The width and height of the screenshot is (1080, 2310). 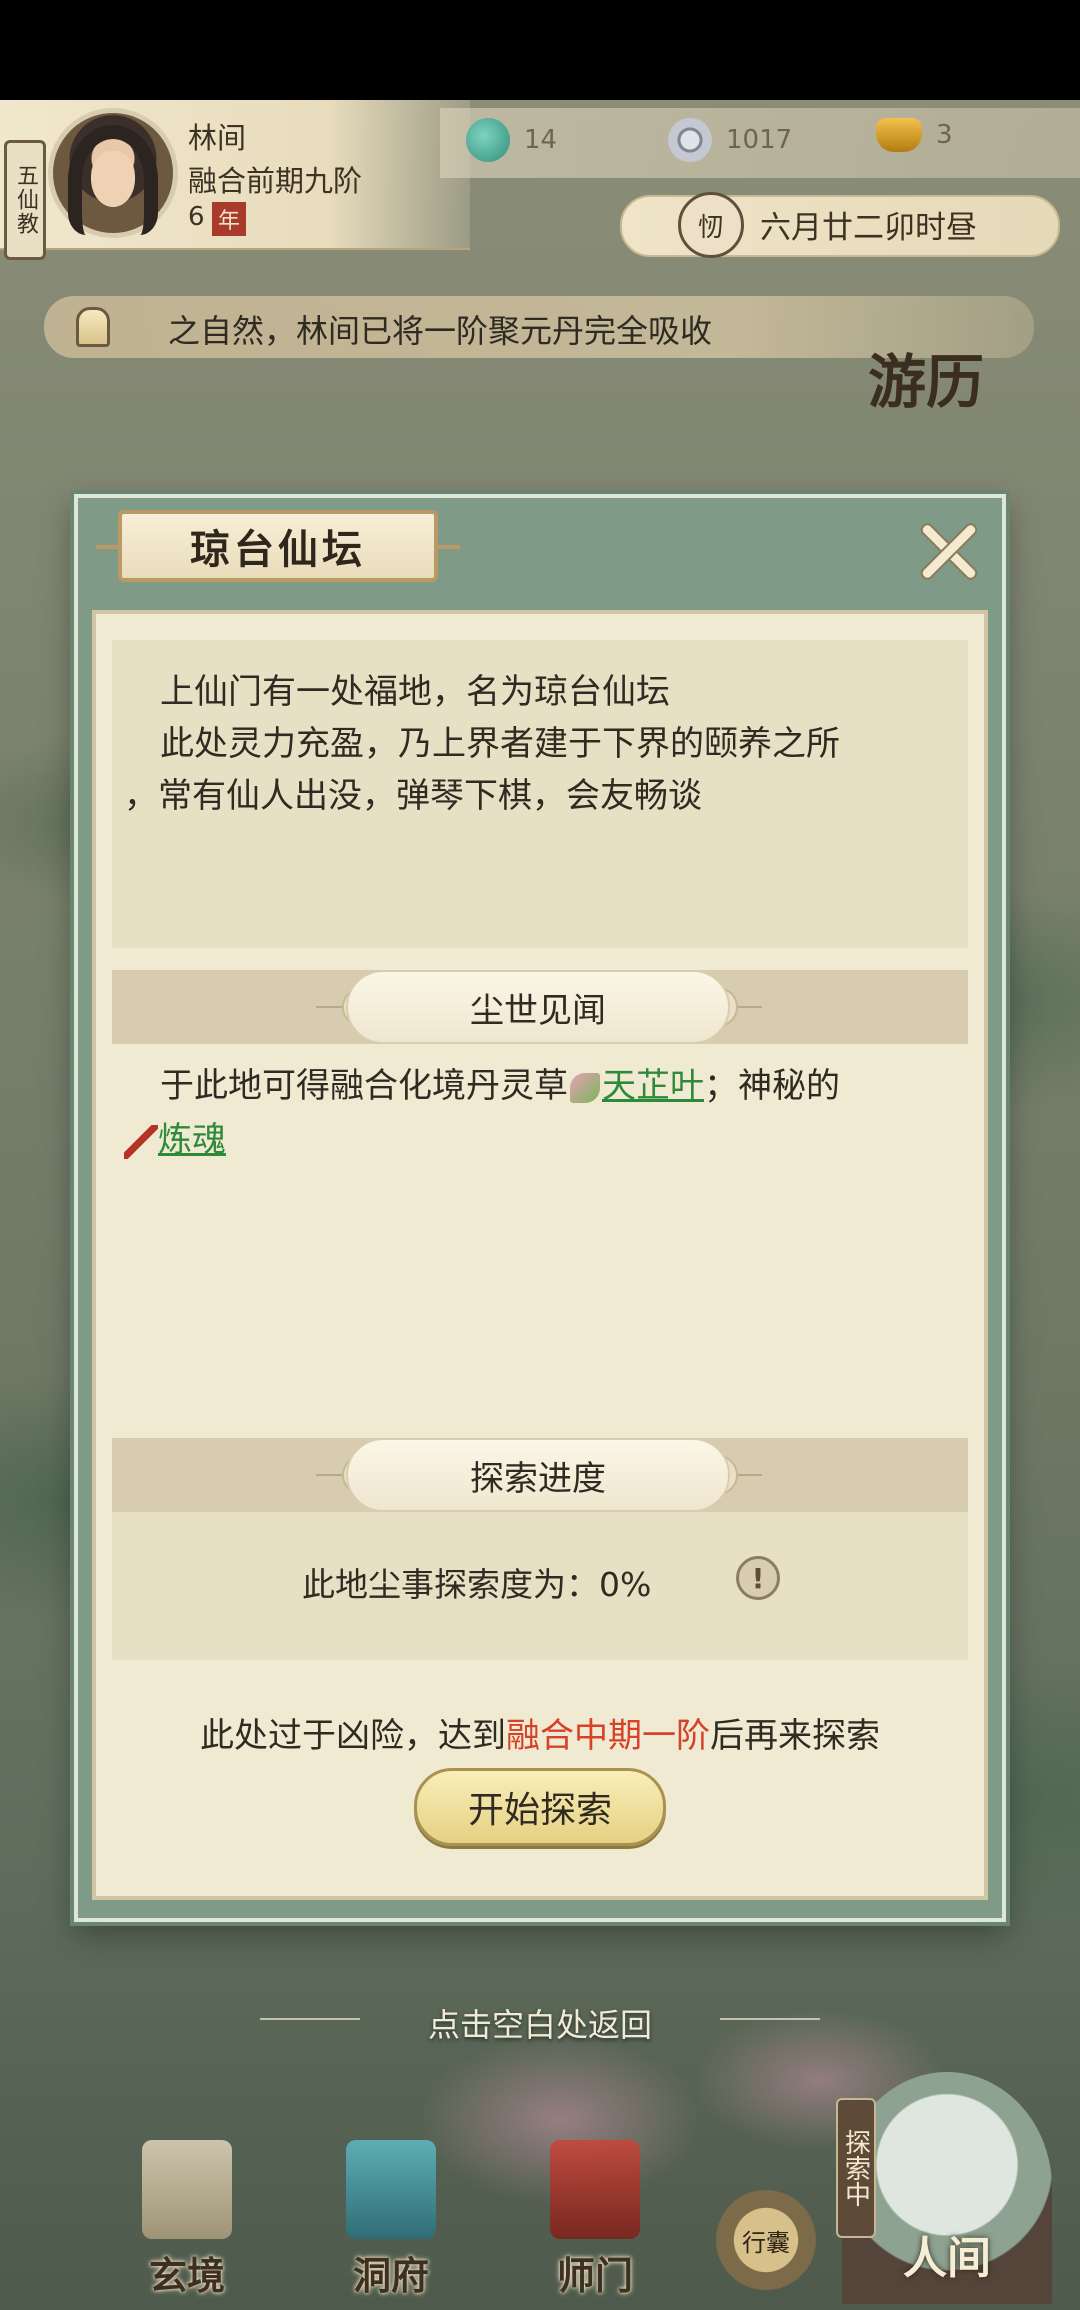 What do you see at coordinates (192, 1140) in the screenshot?
I see `item-link-lianhun: 炼魂` at bounding box center [192, 1140].